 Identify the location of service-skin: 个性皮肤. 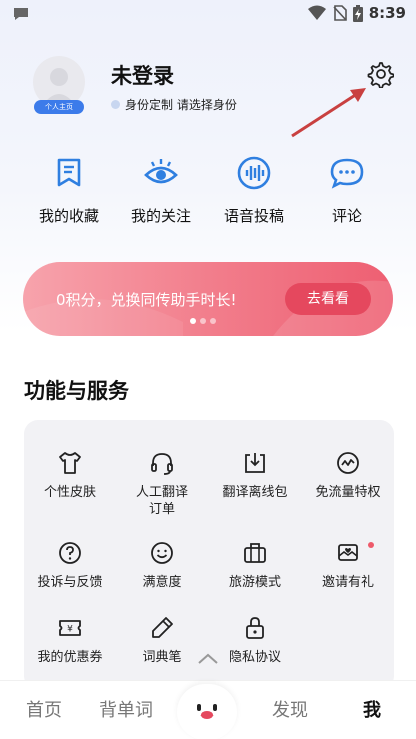
(70, 475).